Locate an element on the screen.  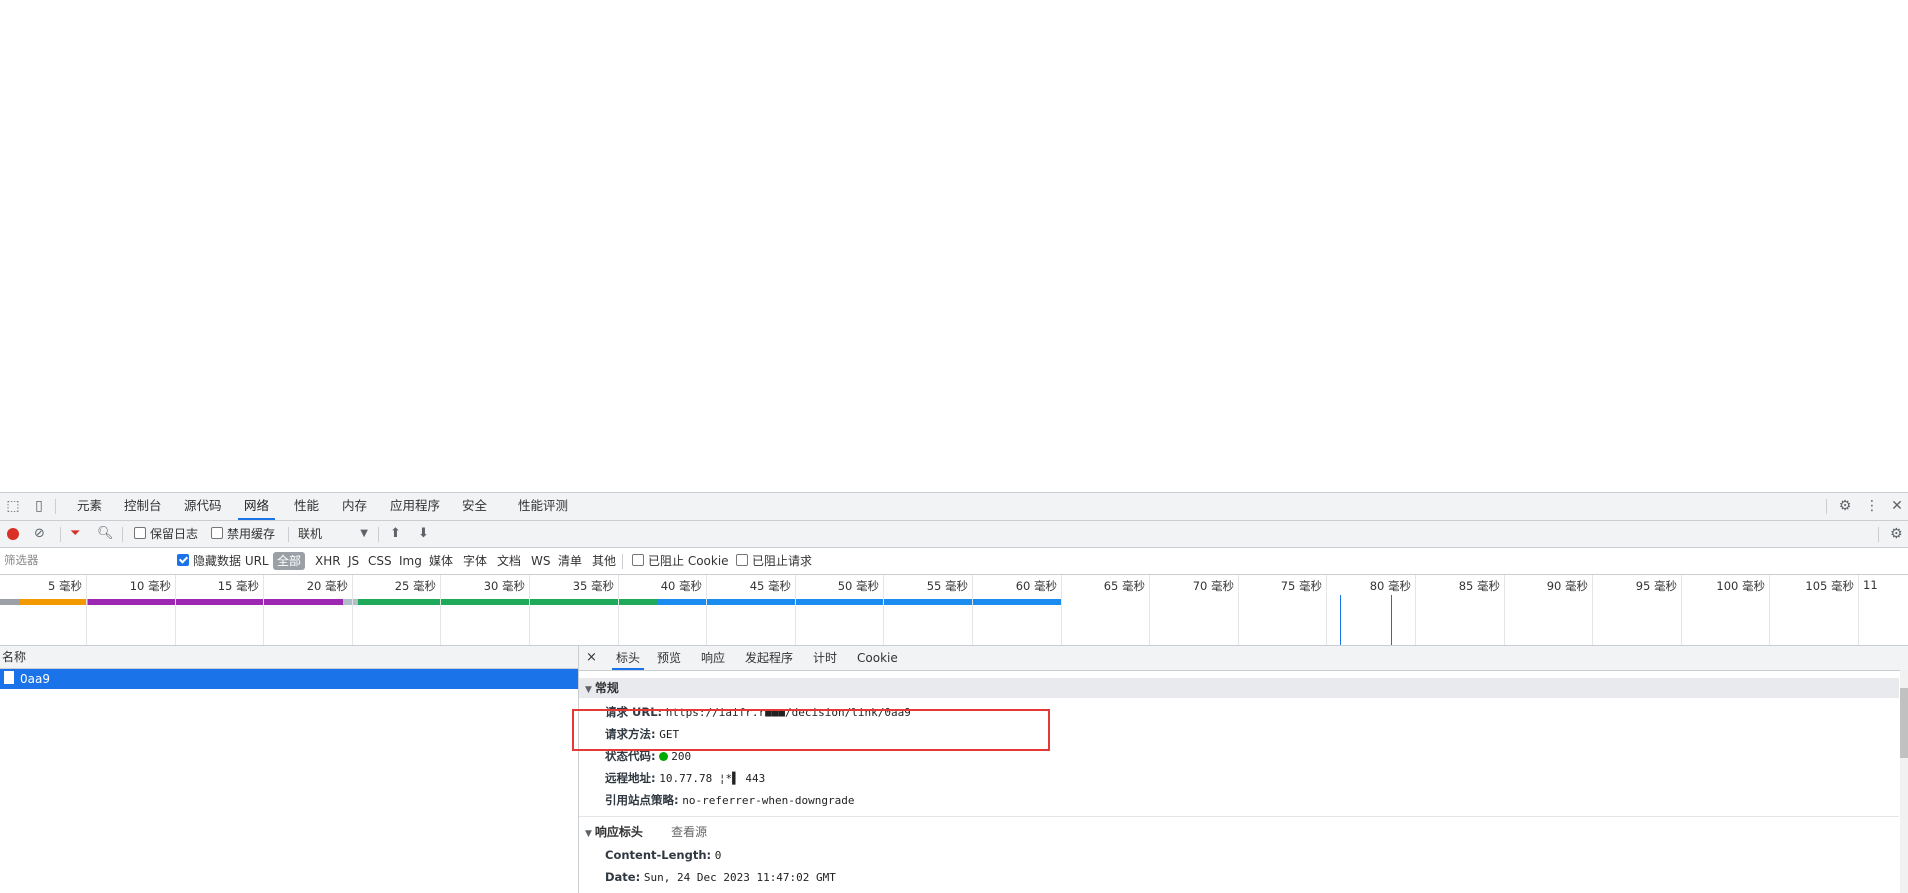
filter-input is located at coordinates (84, 560).